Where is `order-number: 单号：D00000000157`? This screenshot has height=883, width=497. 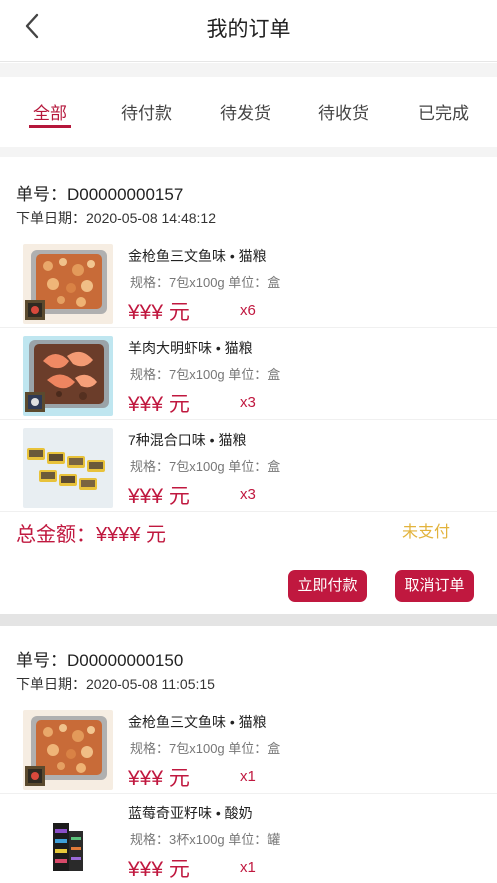 order-number: 单号：D00000000157 is located at coordinates (100, 194).